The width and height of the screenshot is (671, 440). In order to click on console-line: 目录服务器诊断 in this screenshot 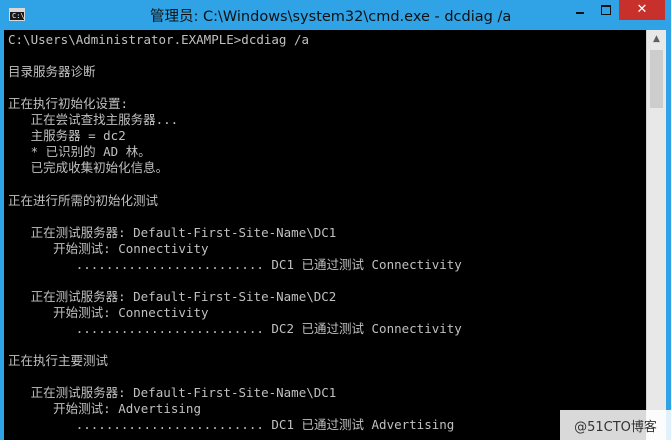, I will do `click(52, 72)`.